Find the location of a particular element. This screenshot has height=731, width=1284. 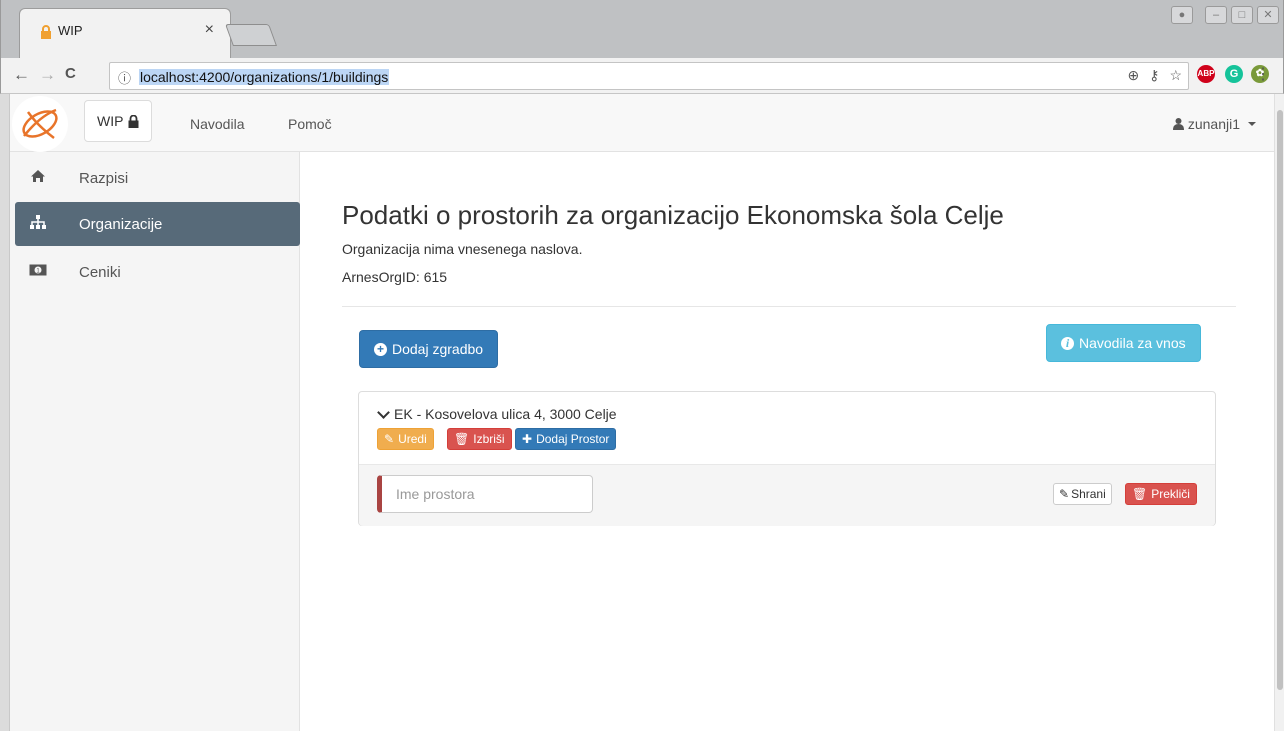

scrollbar-thumb is located at coordinates (1280, 400).